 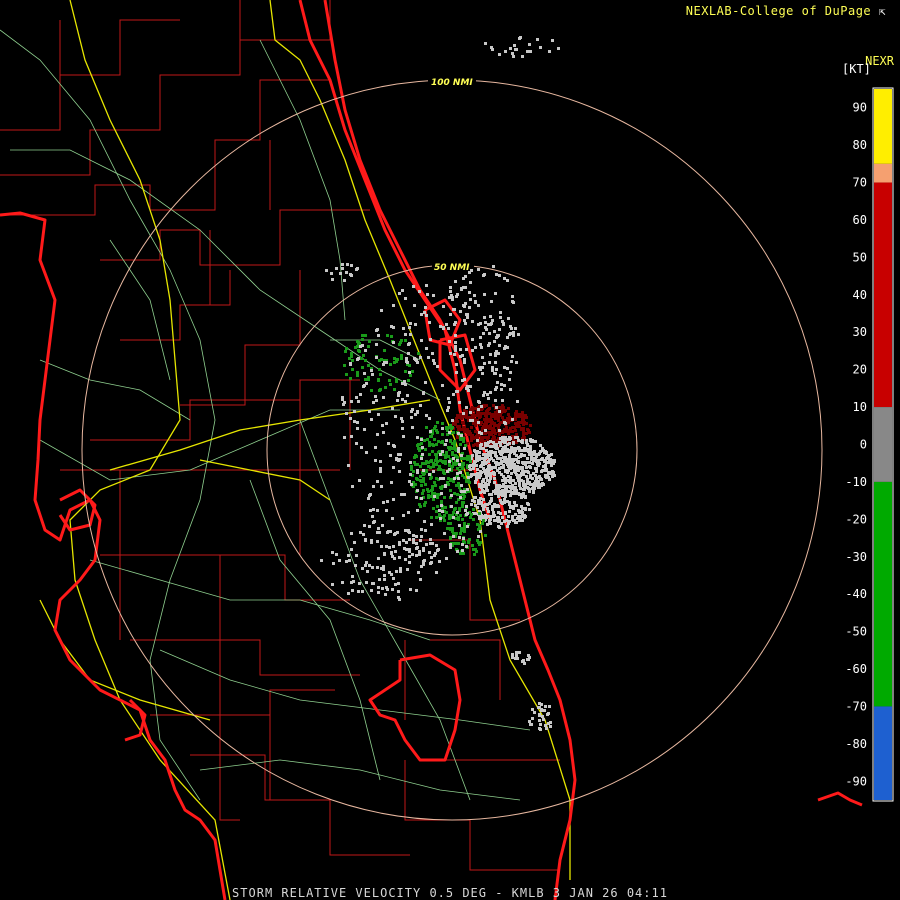 I want to click on legend-tick-label: 20, so click(x=860, y=370).